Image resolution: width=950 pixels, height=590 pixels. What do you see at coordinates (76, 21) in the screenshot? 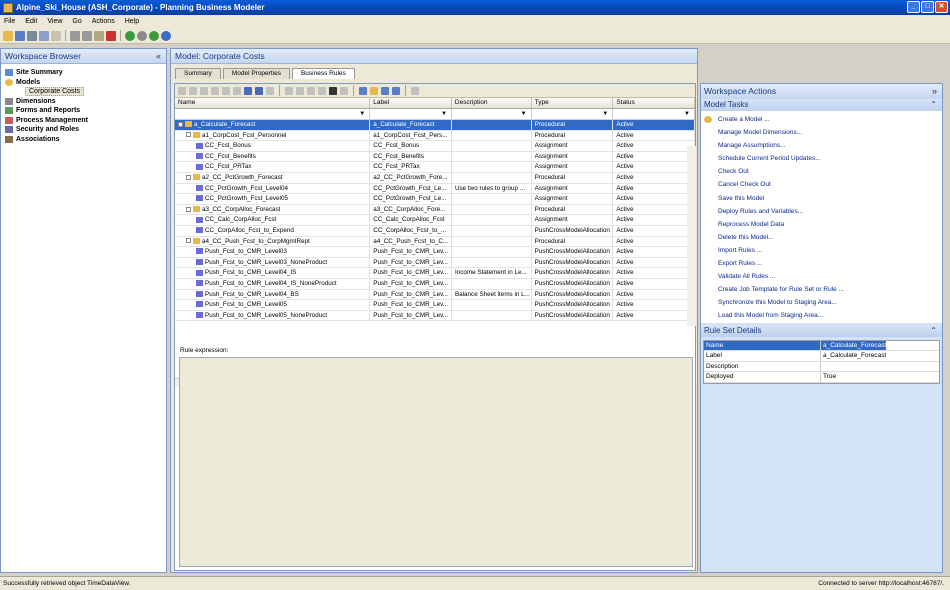
I see `menu-go: Go` at bounding box center [76, 21].